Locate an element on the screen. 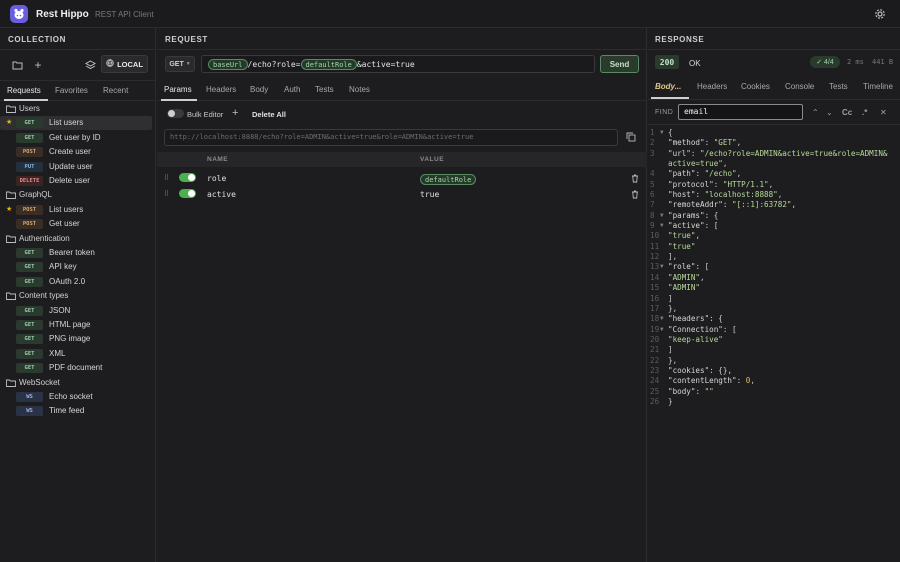 The width and height of the screenshot is (900, 562). regex-button: .* is located at coordinates (864, 112).